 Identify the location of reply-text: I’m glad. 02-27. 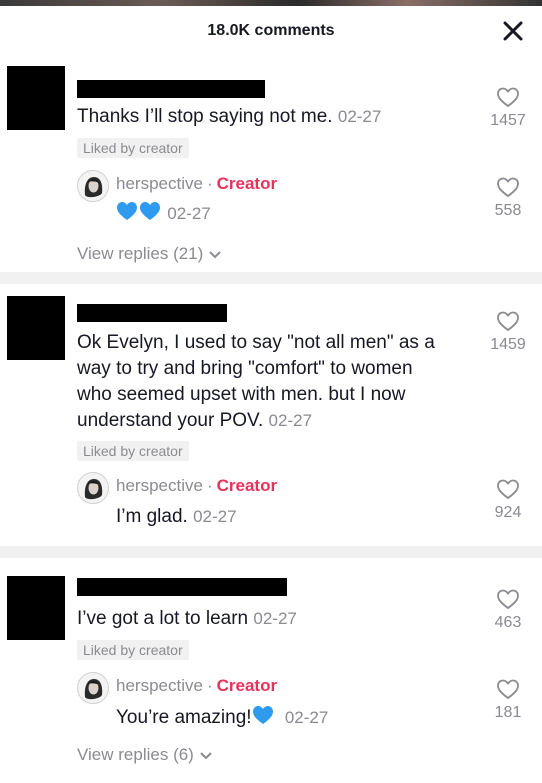
(176, 516).